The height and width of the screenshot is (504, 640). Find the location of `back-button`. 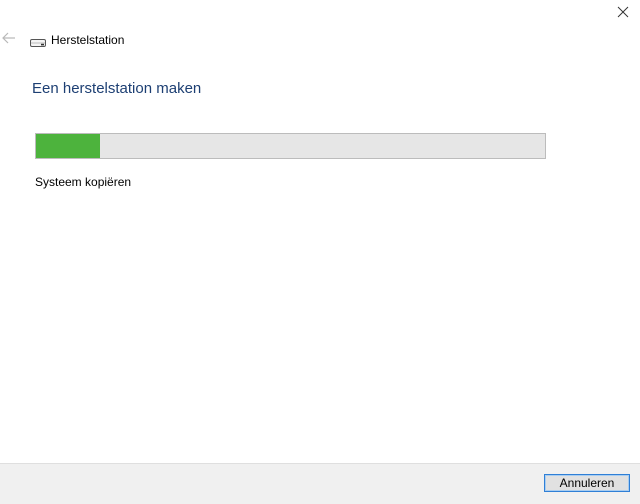

back-button is located at coordinates (9, 40).